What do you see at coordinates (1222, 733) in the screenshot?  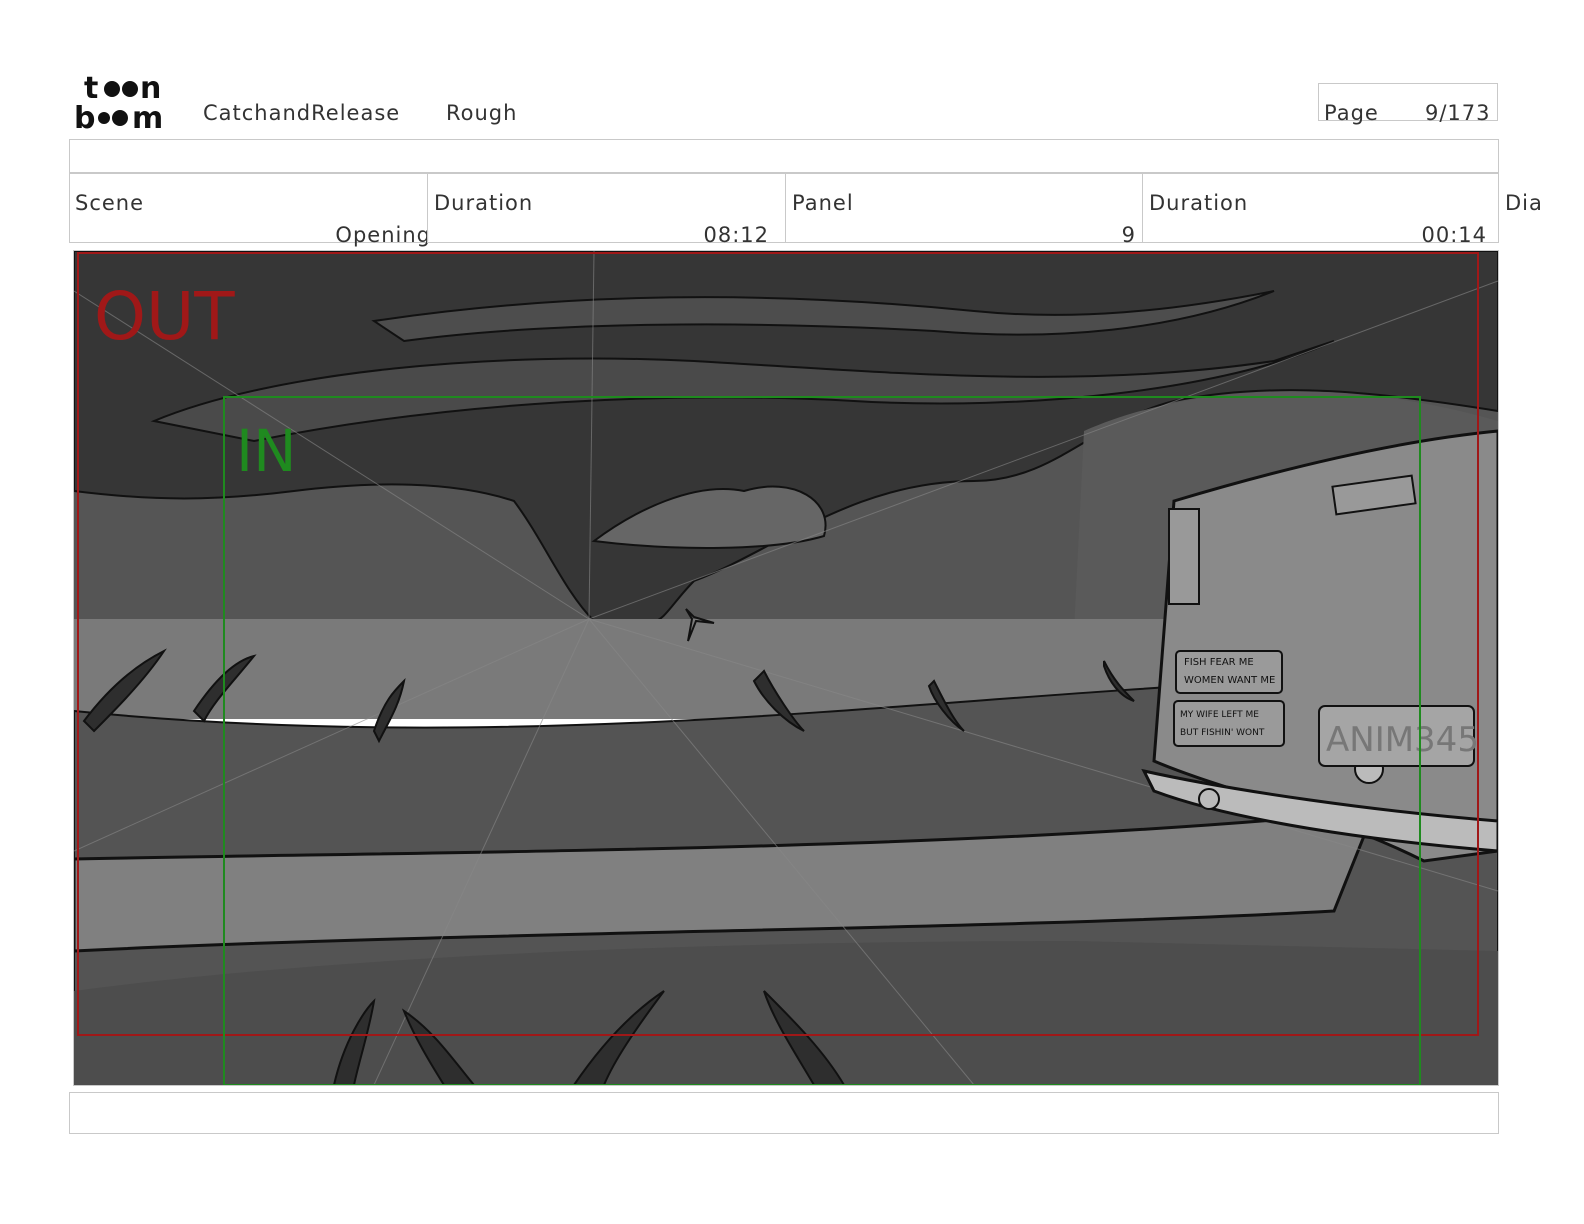 I see `bumper-sticker-bottom-line-2: BUT FISHIN' WONT` at bounding box center [1222, 733].